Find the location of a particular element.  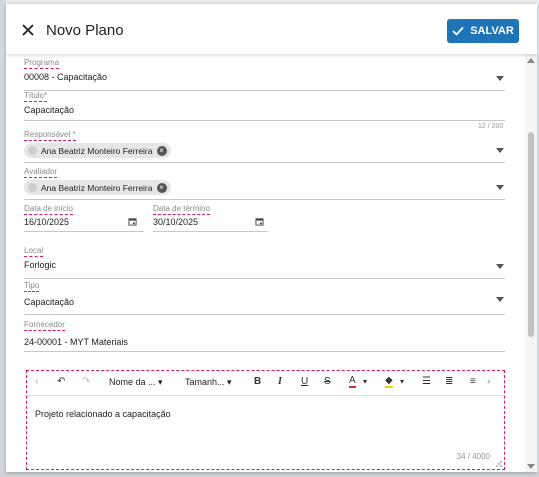

check-icon is located at coordinates (458, 31).